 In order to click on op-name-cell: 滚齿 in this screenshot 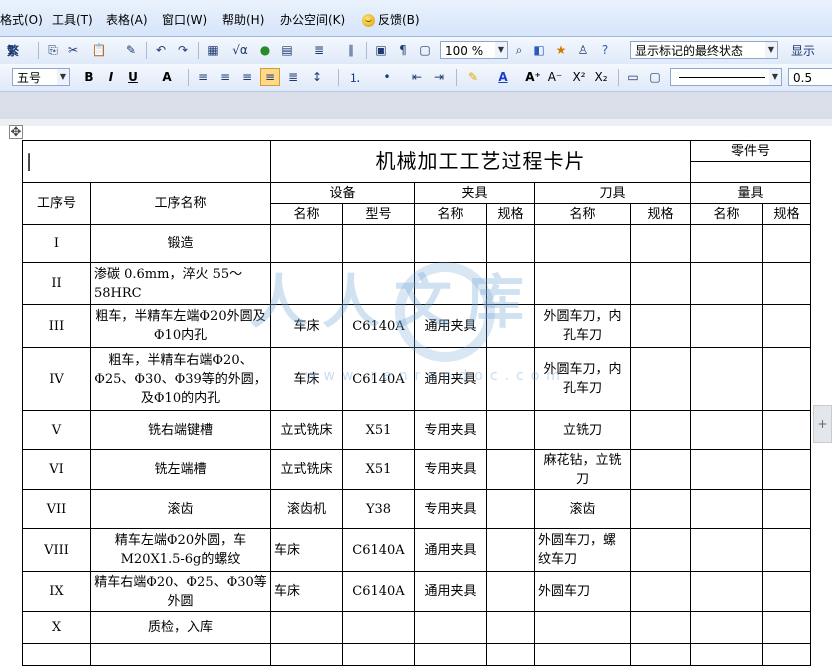, I will do `click(180, 509)`.